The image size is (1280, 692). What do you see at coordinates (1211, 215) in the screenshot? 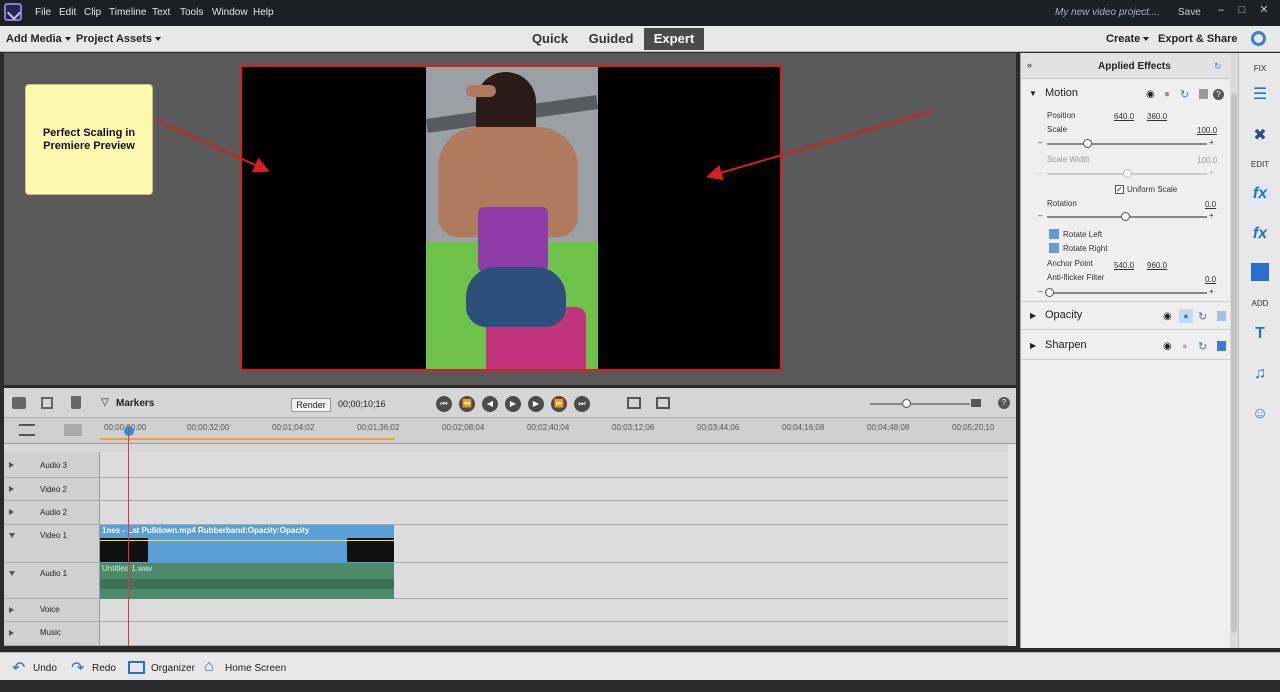
I see `plus-icon: +` at bounding box center [1211, 215].